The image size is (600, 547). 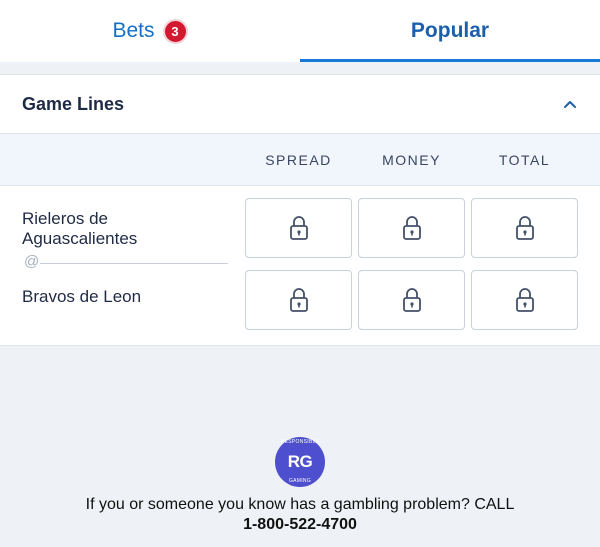 What do you see at coordinates (80, 238) in the screenshot?
I see `away-team-line2: Aguascalientes` at bounding box center [80, 238].